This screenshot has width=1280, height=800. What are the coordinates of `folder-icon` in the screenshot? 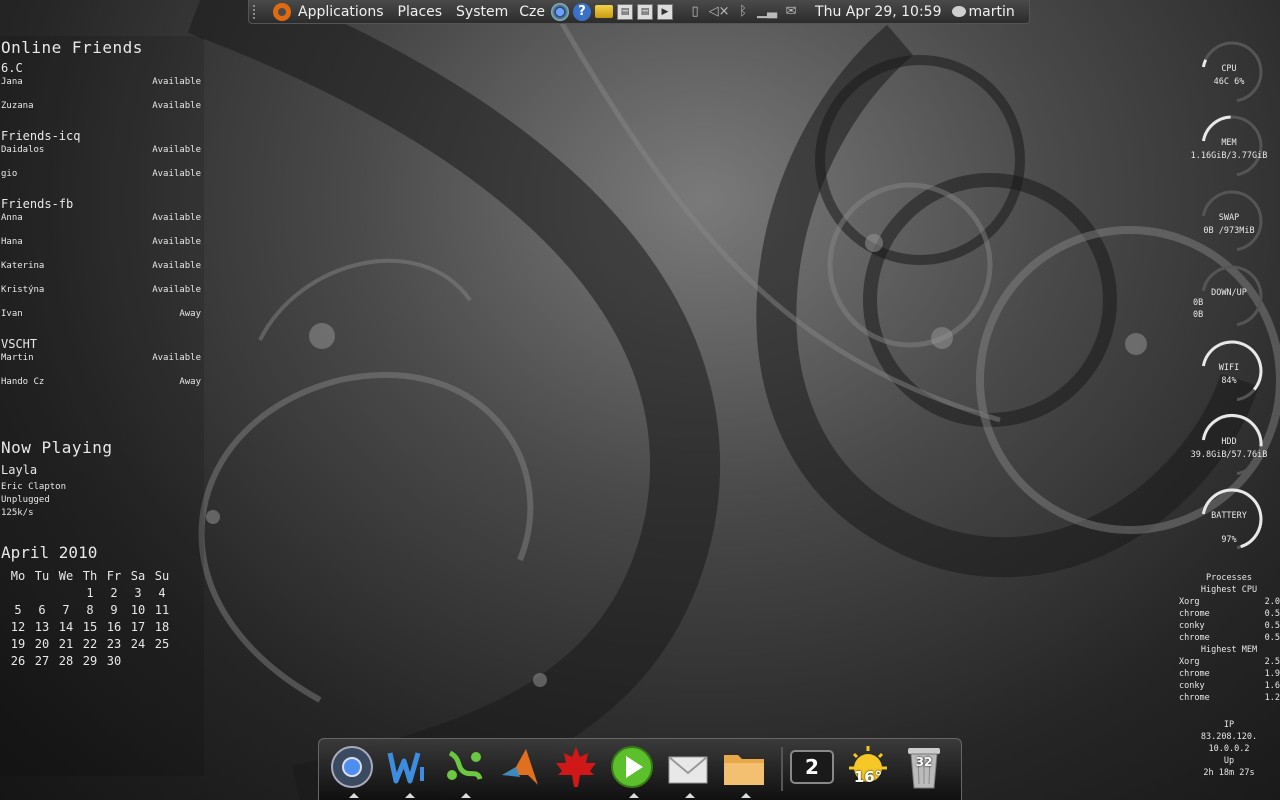 It's located at (744, 771).